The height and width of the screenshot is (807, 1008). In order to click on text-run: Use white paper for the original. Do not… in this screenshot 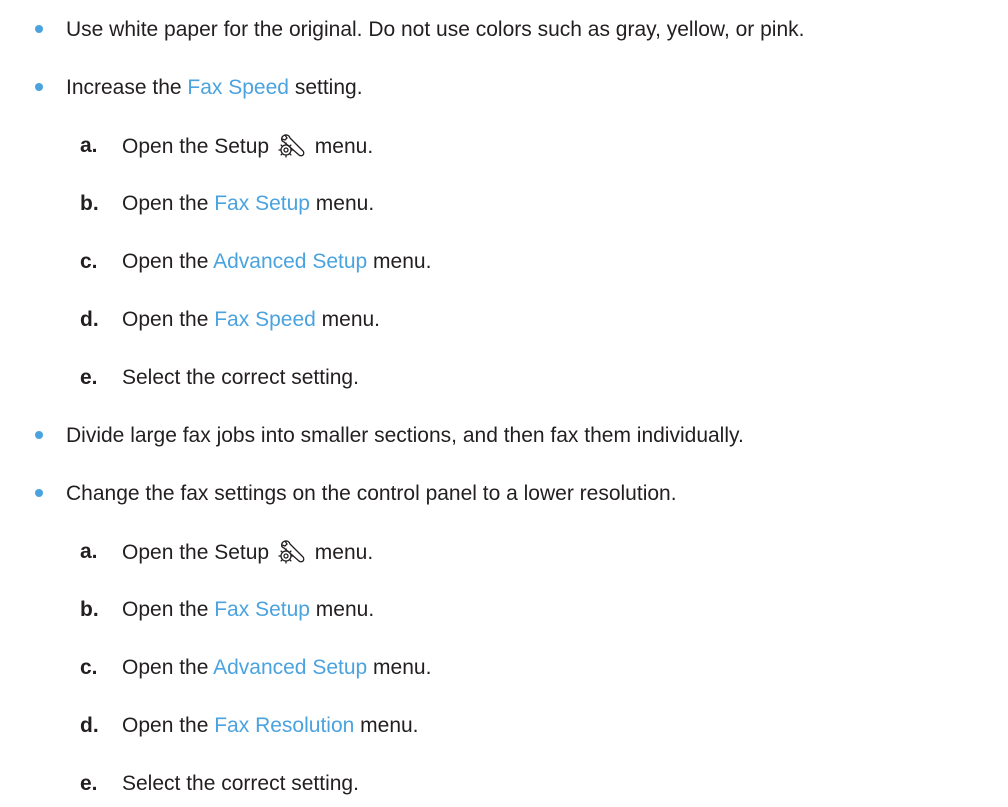, I will do `click(435, 29)`.